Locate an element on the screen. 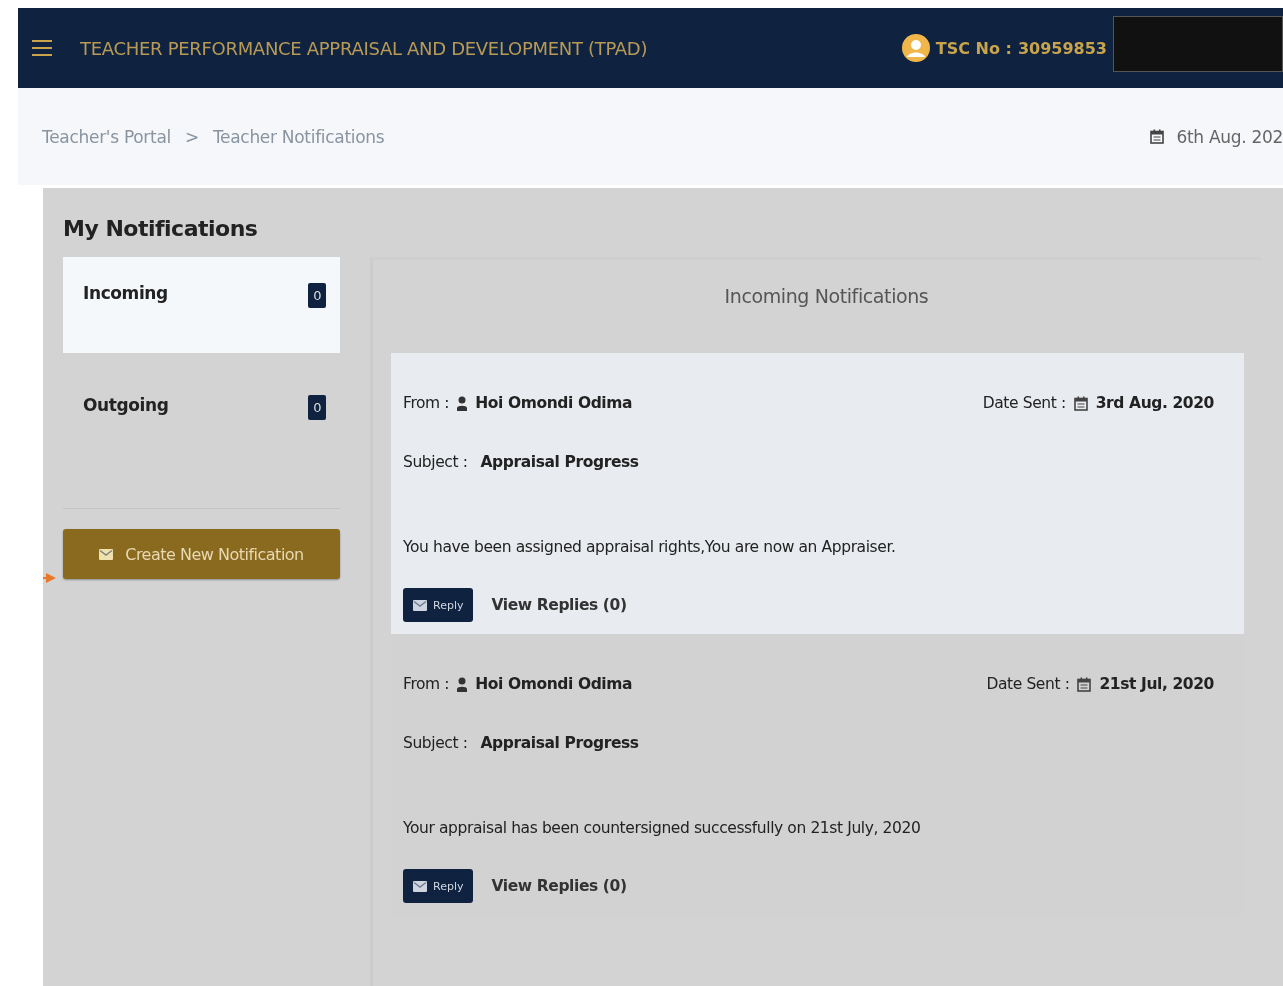 The height and width of the screenshot is (986, 1283). sent-date: 21st Jul, 2020 is located at coordinates (1156, 684).